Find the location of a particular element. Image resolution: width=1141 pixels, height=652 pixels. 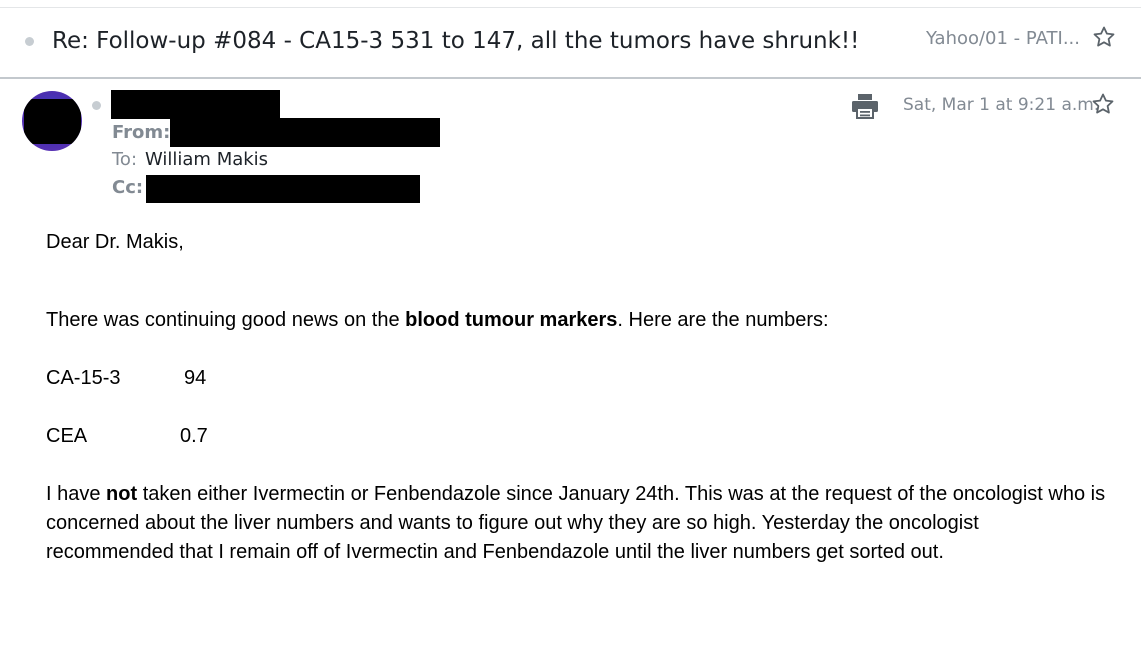

para2-bold: not is located at coordinates (122, 494).